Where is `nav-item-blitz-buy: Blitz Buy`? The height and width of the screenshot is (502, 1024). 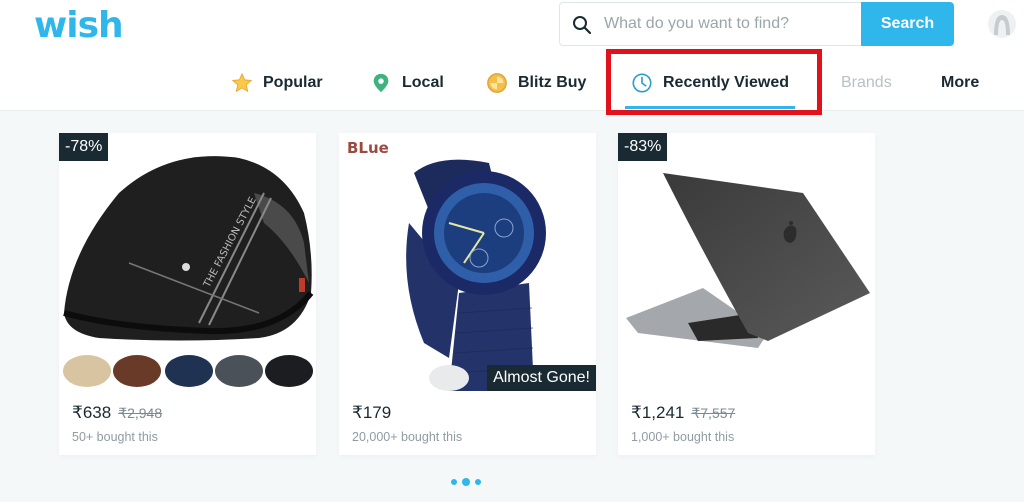 nav-item-blitz-buy: Blitz Buy is located at coordinates (536, 83).